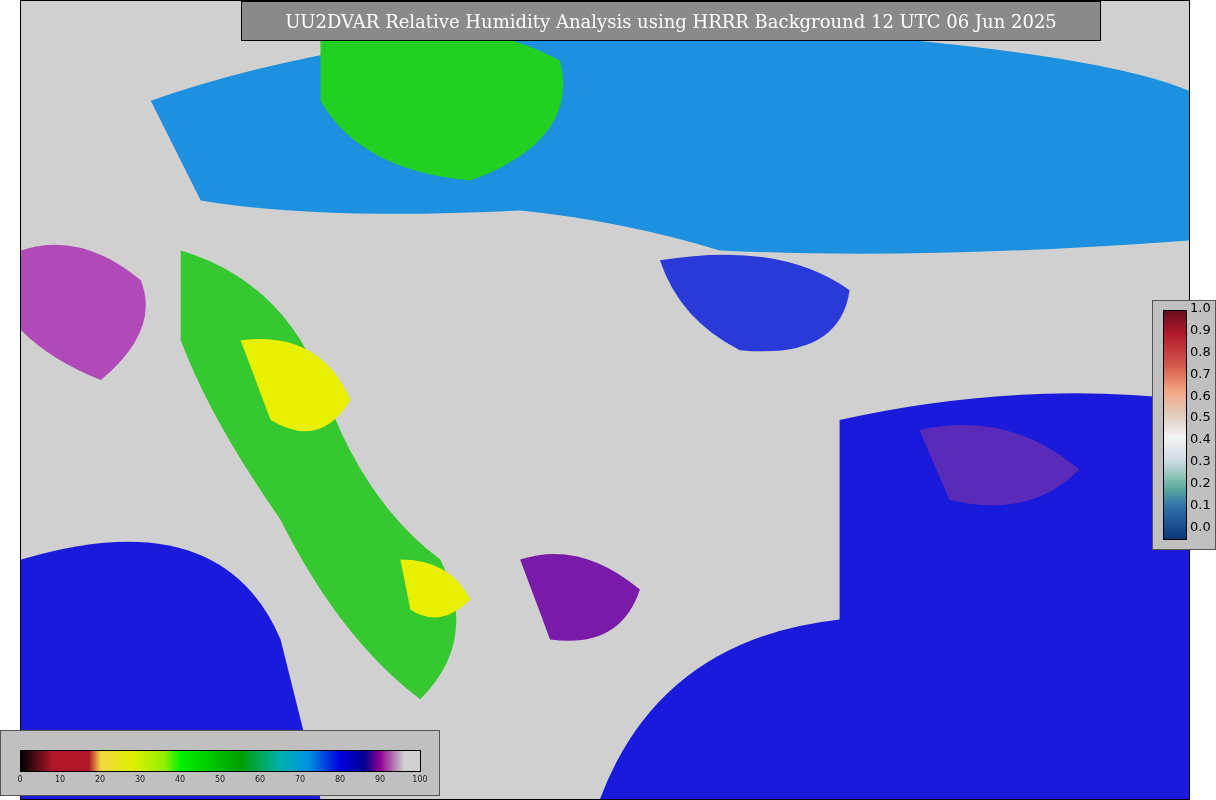  Describe the element at coordinates (671, 21) in the screenshot. I see `map-title: UU2DVAR Relative Humidity Analysis using HRRR Background 12 UTC 06 Jun 2025` at that location.